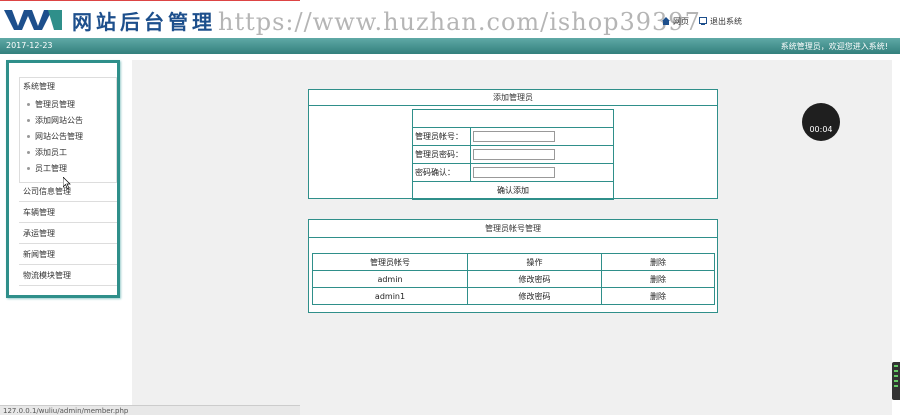  What do you see at coordinates (150, 410) in the screenshot?
I see `browser-status-url: 127.0.0.1/wuliu/admin/member.php` at bounding box center [150, 410].